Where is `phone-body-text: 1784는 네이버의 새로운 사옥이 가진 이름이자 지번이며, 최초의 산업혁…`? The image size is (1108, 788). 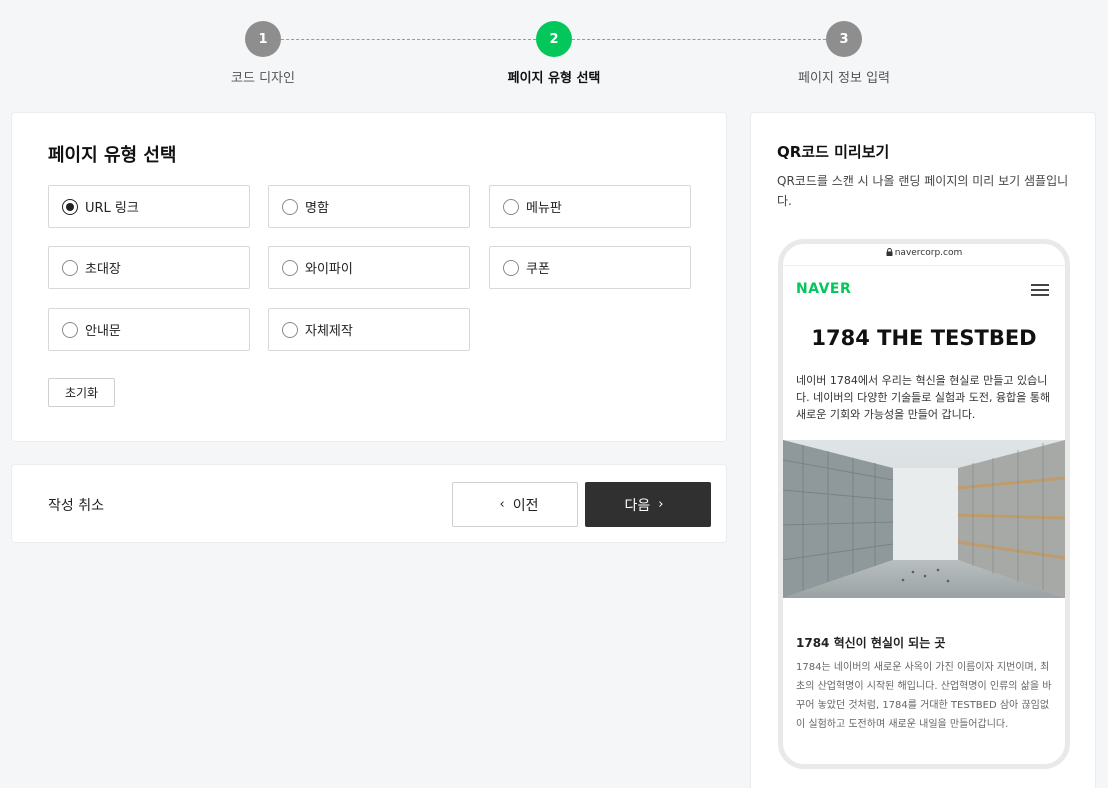 phone-body-text: 1784는 네이버의 새로운 사옥이 가진 이름이자 지번이며, 최초의 산업혁… is located at coordinates (924, 696).